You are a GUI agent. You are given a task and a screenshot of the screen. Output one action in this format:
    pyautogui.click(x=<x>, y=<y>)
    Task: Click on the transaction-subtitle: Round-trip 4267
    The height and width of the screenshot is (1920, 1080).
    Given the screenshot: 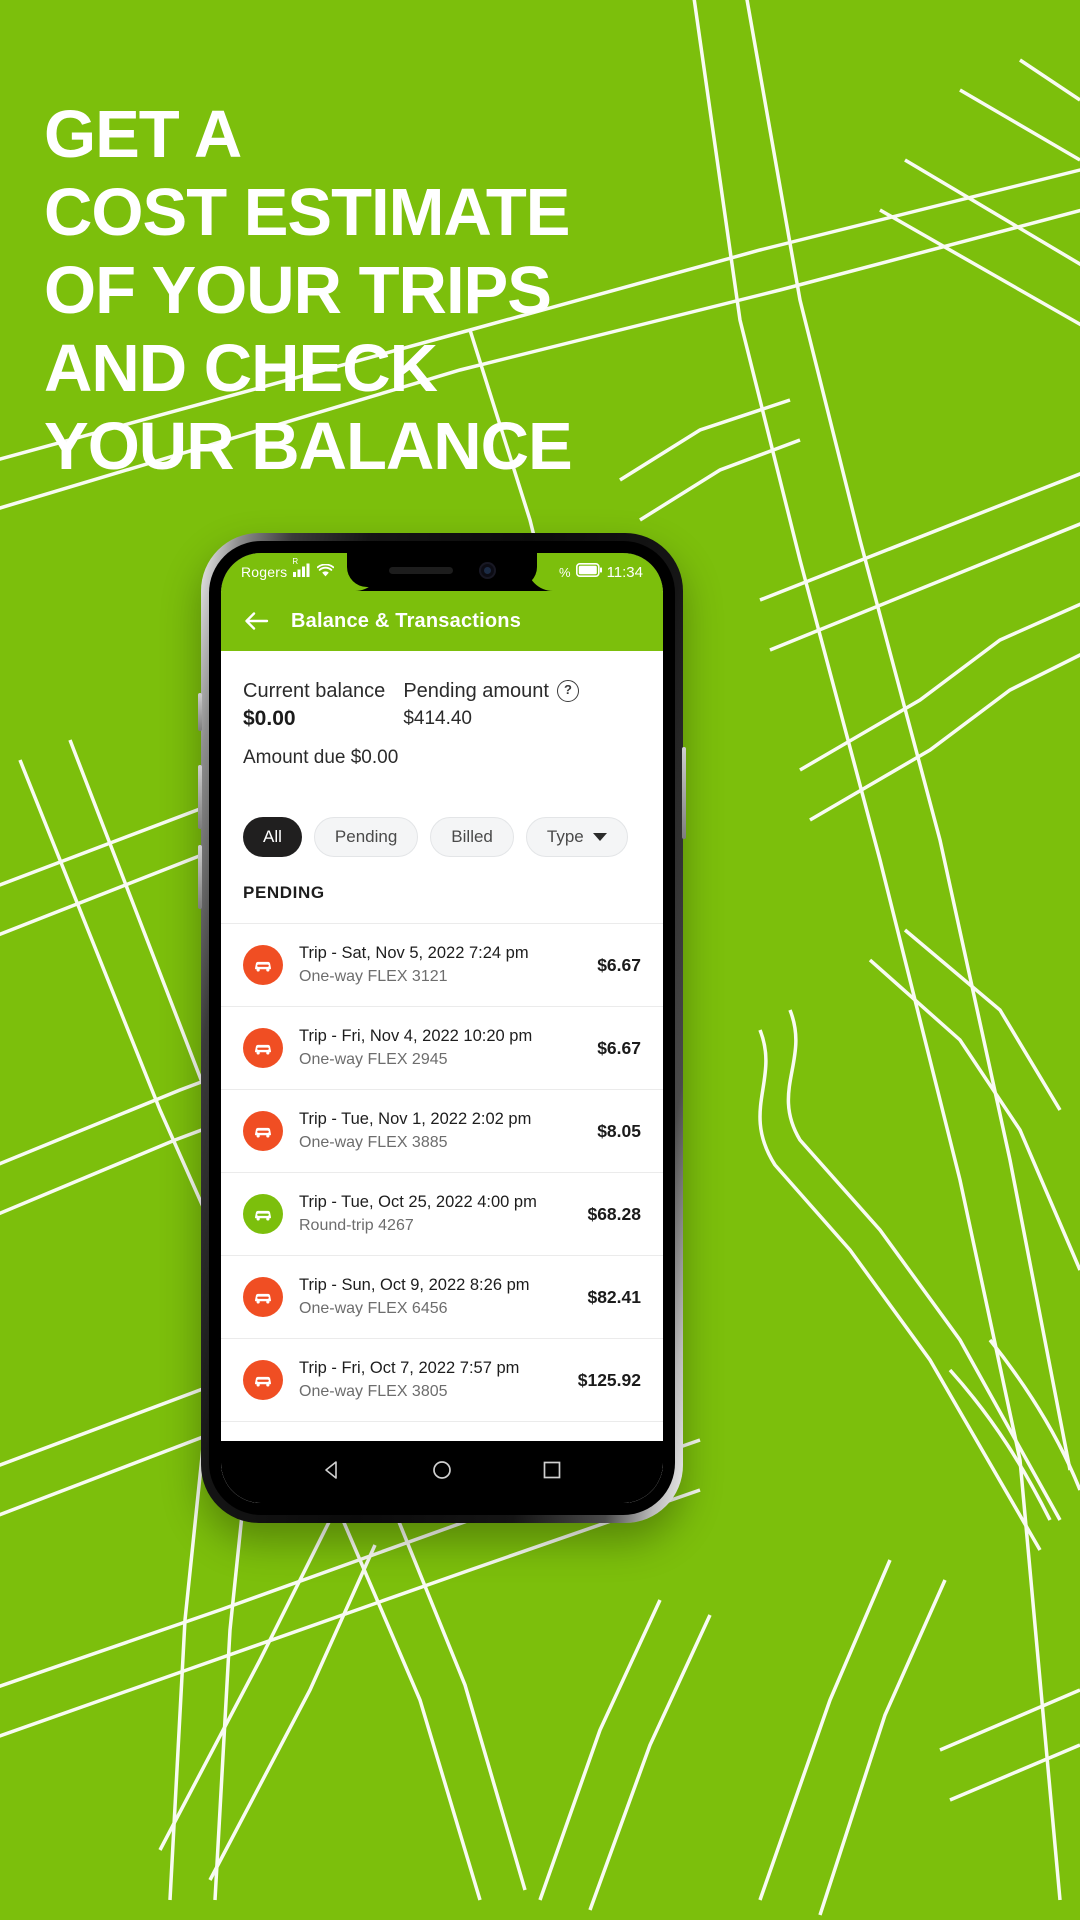 What is the action you would take?
    pyautogui.click(x=356, y=1225)
    